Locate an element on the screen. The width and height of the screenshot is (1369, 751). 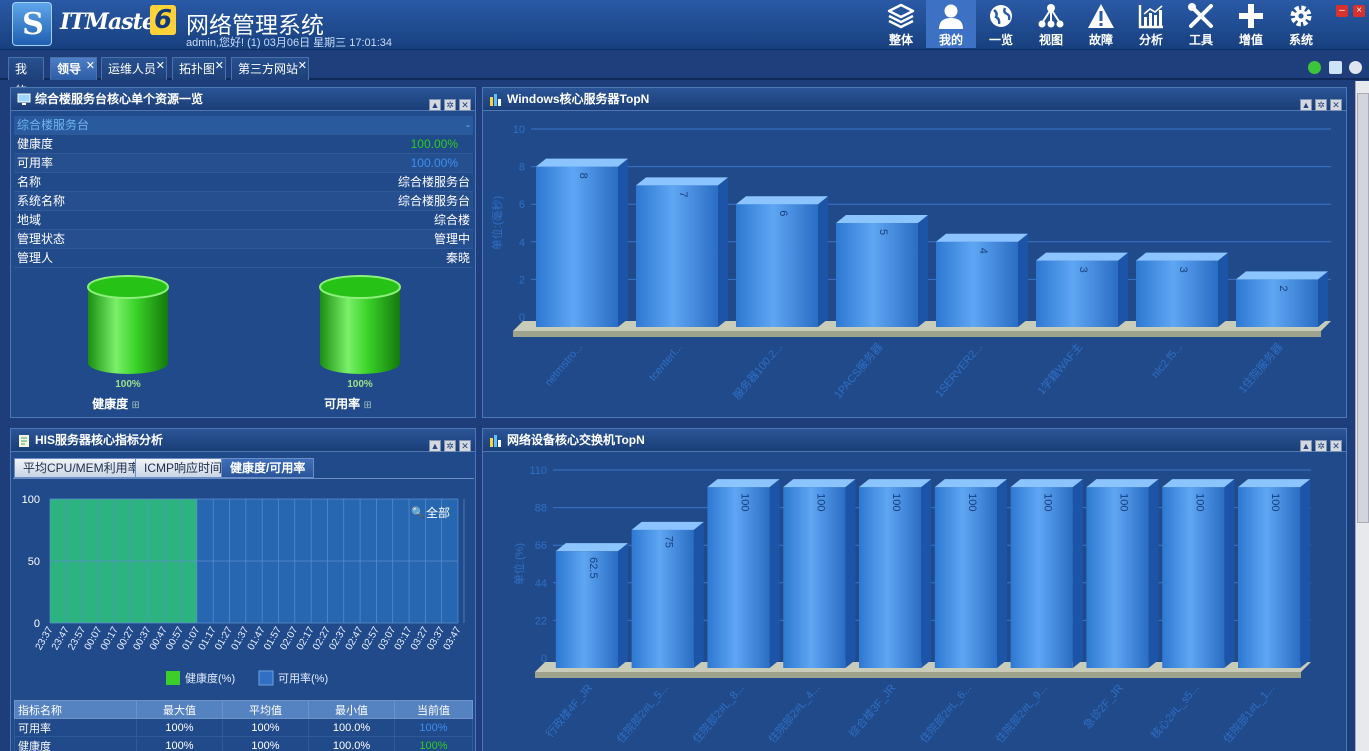
nav-system: 系统 is located at coordinates (1301, 24).